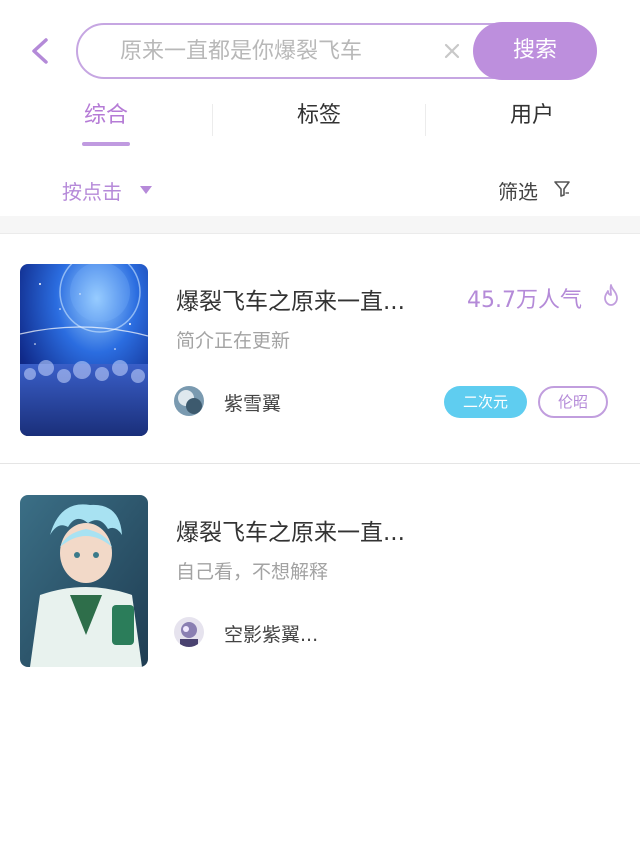 The height and width of the screenshot is (849, 640). Describe the element at coordinates (524, 300) in the screenshot. I see `popularity-count: 45.7万人气` at that location.